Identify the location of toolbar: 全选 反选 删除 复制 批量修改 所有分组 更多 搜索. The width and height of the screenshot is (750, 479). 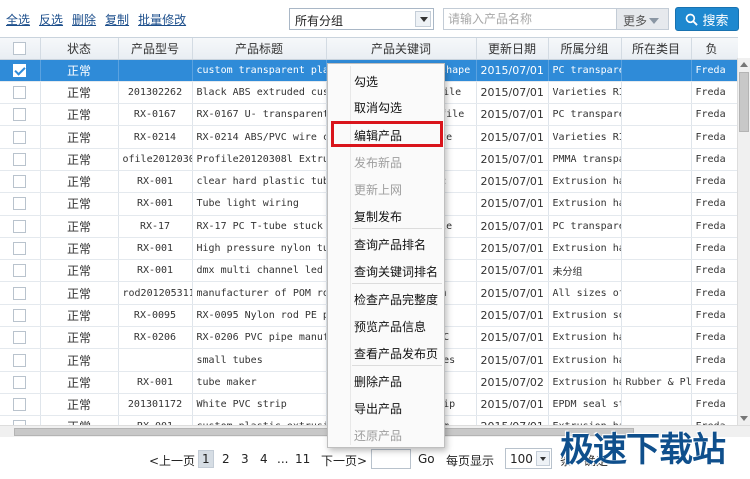
(375, 19).